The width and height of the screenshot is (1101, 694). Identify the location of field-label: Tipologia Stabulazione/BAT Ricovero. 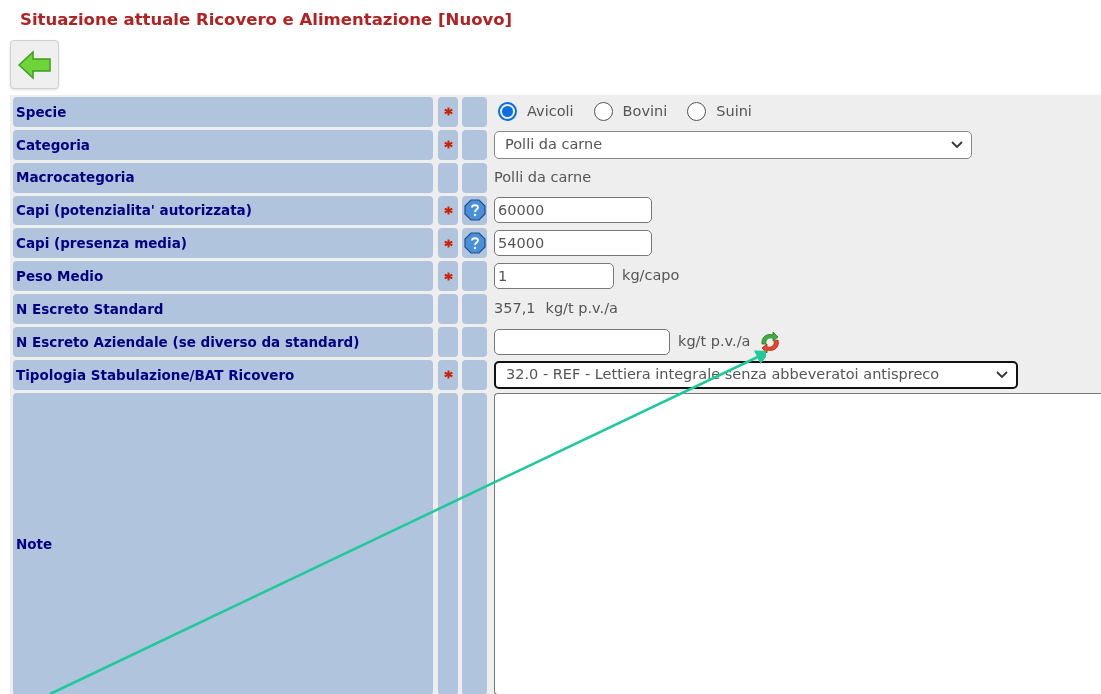
(155, 375).